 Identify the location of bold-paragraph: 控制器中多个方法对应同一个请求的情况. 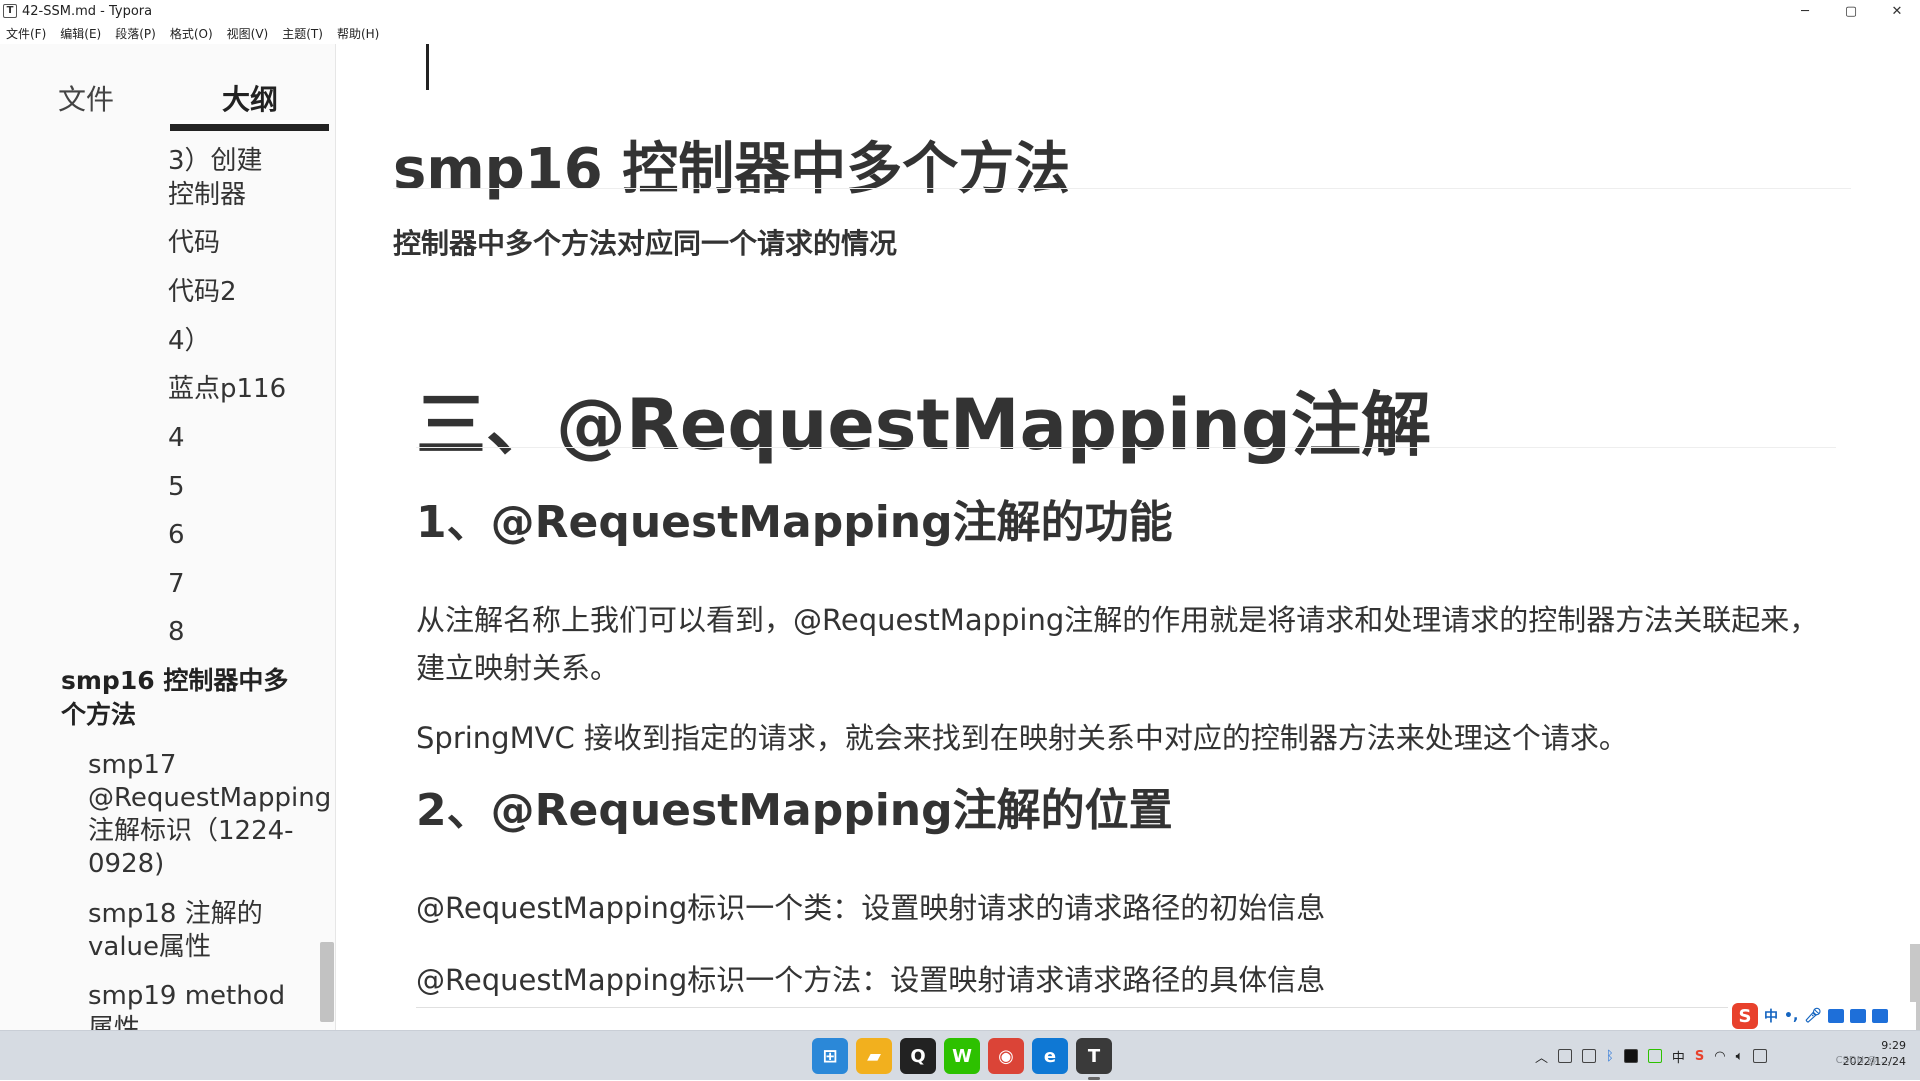
(645, 242).